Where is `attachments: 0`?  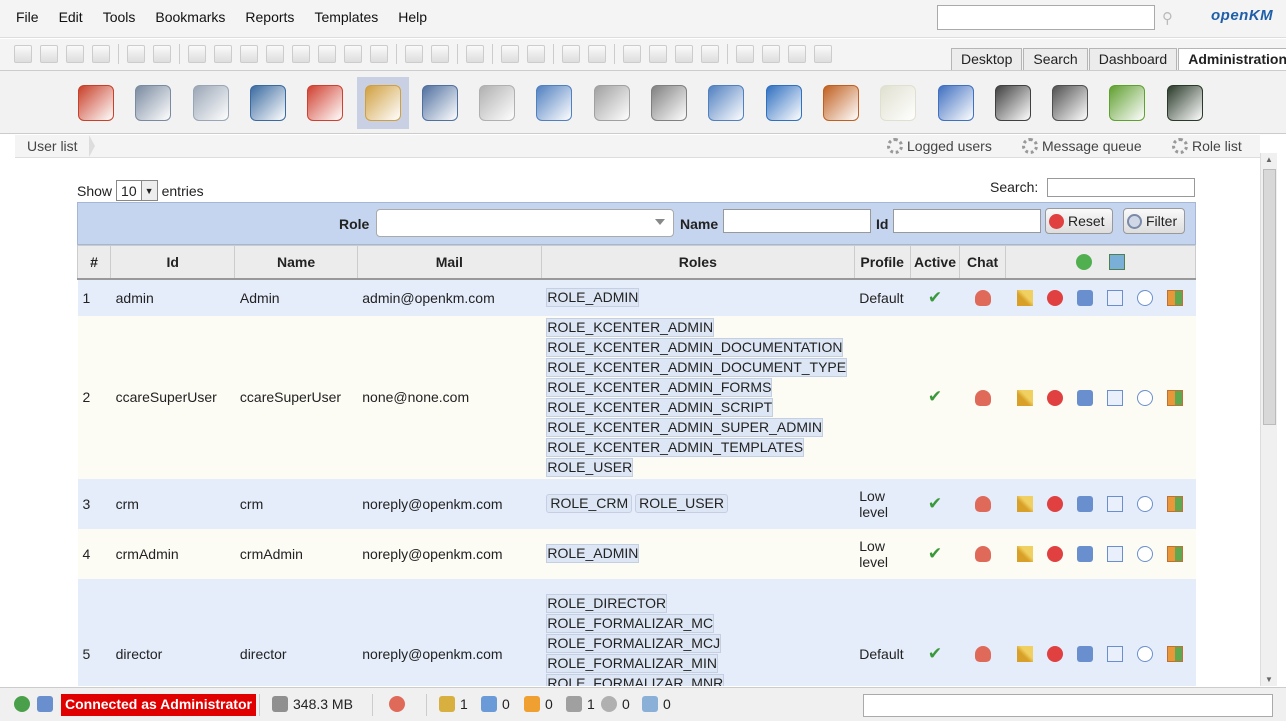 attachments: 0 is located at coordinates (656, 704).